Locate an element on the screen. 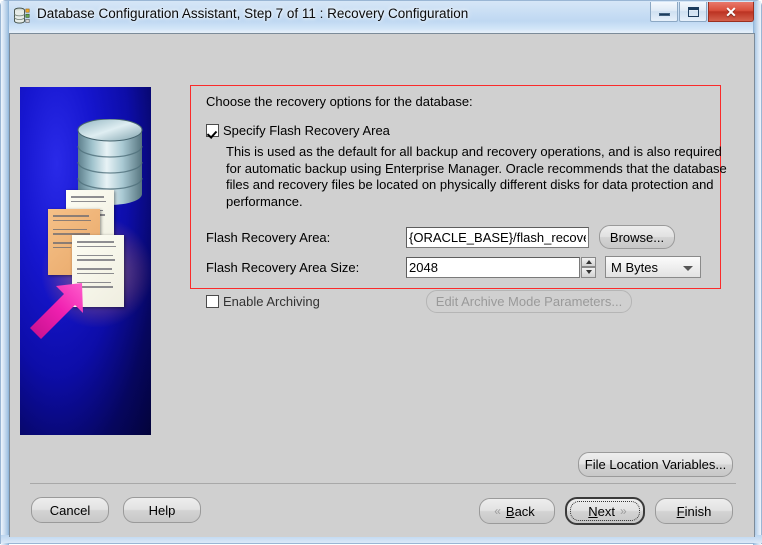 The width and height of the screenshot is (762, 545). window-controls: ✕ is located at coordinates (702, 12).